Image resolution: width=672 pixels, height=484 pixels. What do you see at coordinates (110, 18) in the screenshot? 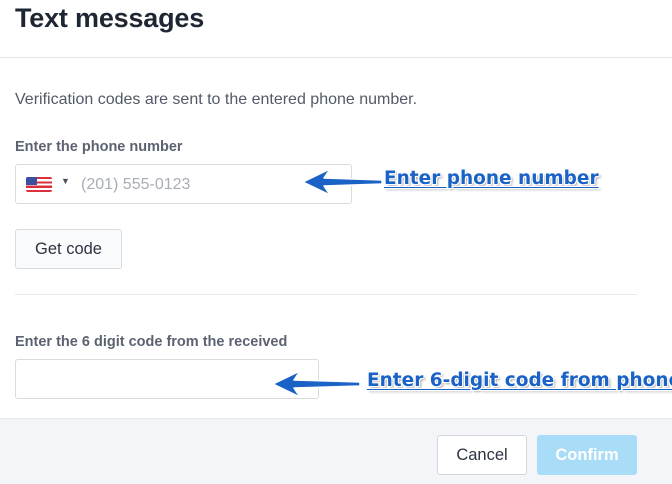
I see `dialog-title: Text messages` at bounding box center [110, 18].